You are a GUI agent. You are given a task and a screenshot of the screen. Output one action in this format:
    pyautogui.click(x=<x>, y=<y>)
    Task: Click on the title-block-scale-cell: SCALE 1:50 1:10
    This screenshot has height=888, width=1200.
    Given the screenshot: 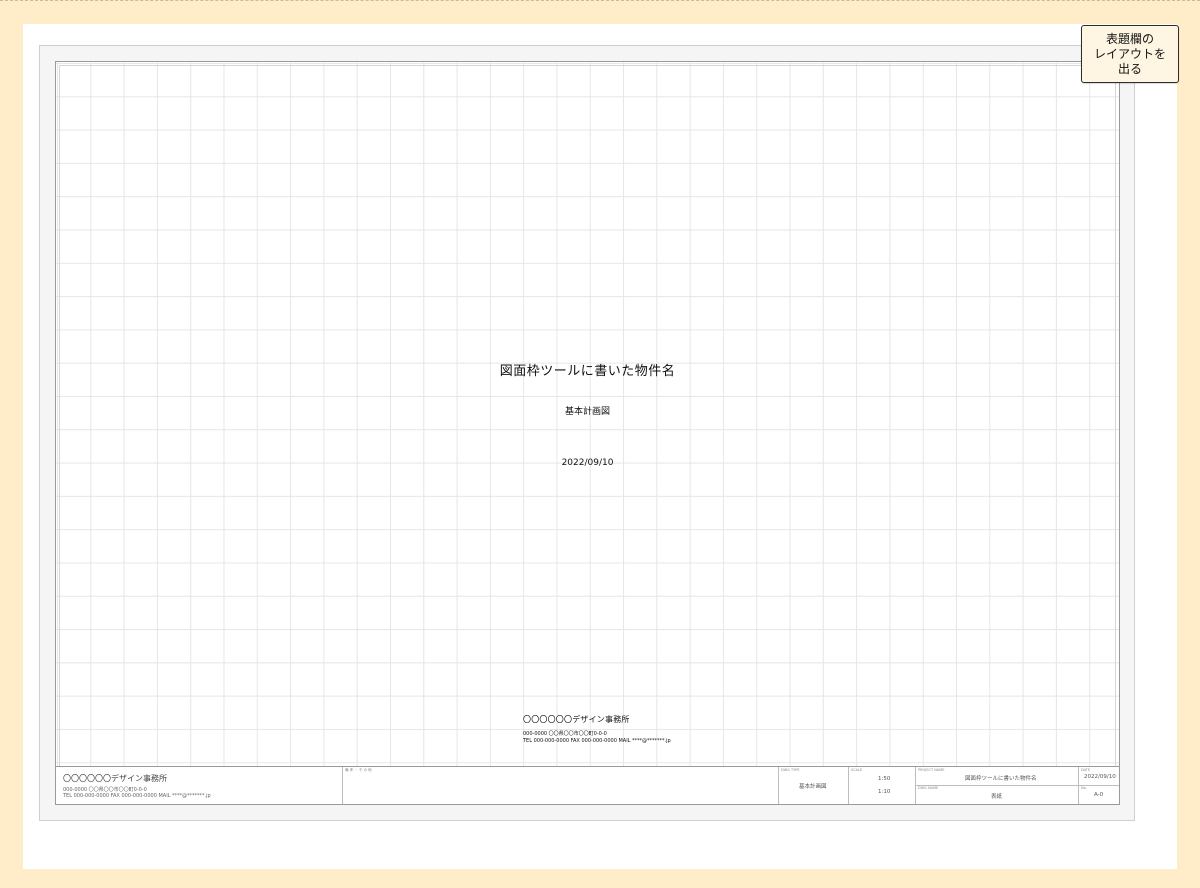 What is the action you would take?
    pyautogui.click(x=882, y=785)
    